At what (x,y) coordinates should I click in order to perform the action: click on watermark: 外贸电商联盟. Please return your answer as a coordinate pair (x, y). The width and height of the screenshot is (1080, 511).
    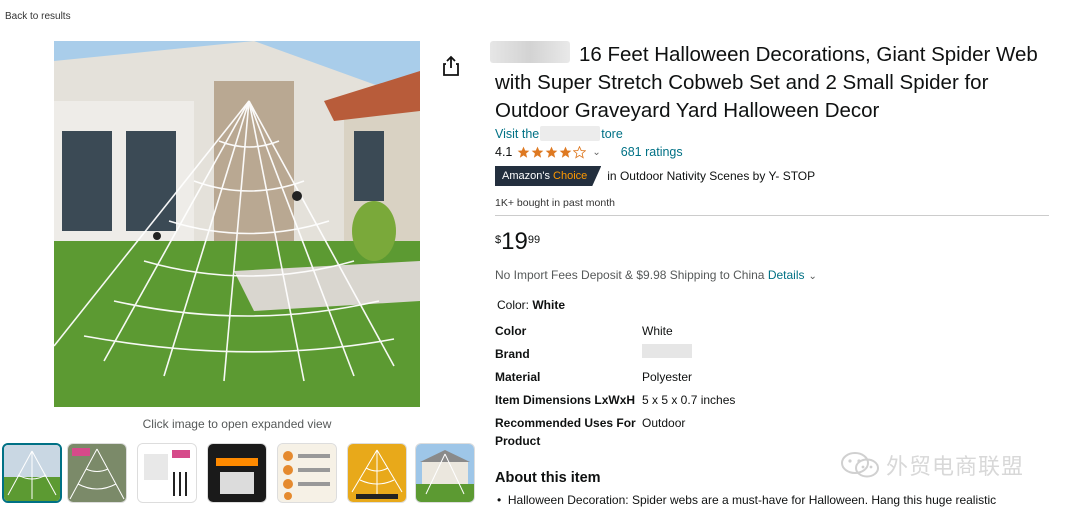
    Looking at the image, I should click on (932, 465).